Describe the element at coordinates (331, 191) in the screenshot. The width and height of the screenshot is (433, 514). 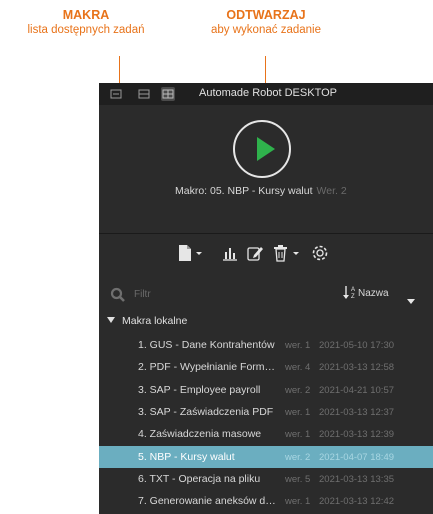
I see `current-macro-version: Wer. 2` at that location.